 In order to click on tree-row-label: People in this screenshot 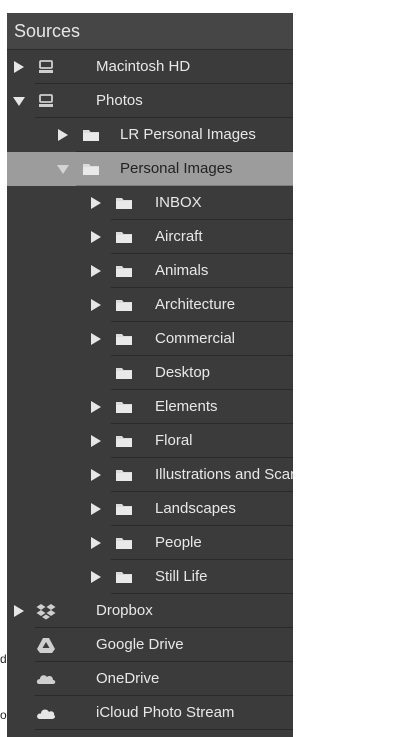, I will do `click(178, 542)`.